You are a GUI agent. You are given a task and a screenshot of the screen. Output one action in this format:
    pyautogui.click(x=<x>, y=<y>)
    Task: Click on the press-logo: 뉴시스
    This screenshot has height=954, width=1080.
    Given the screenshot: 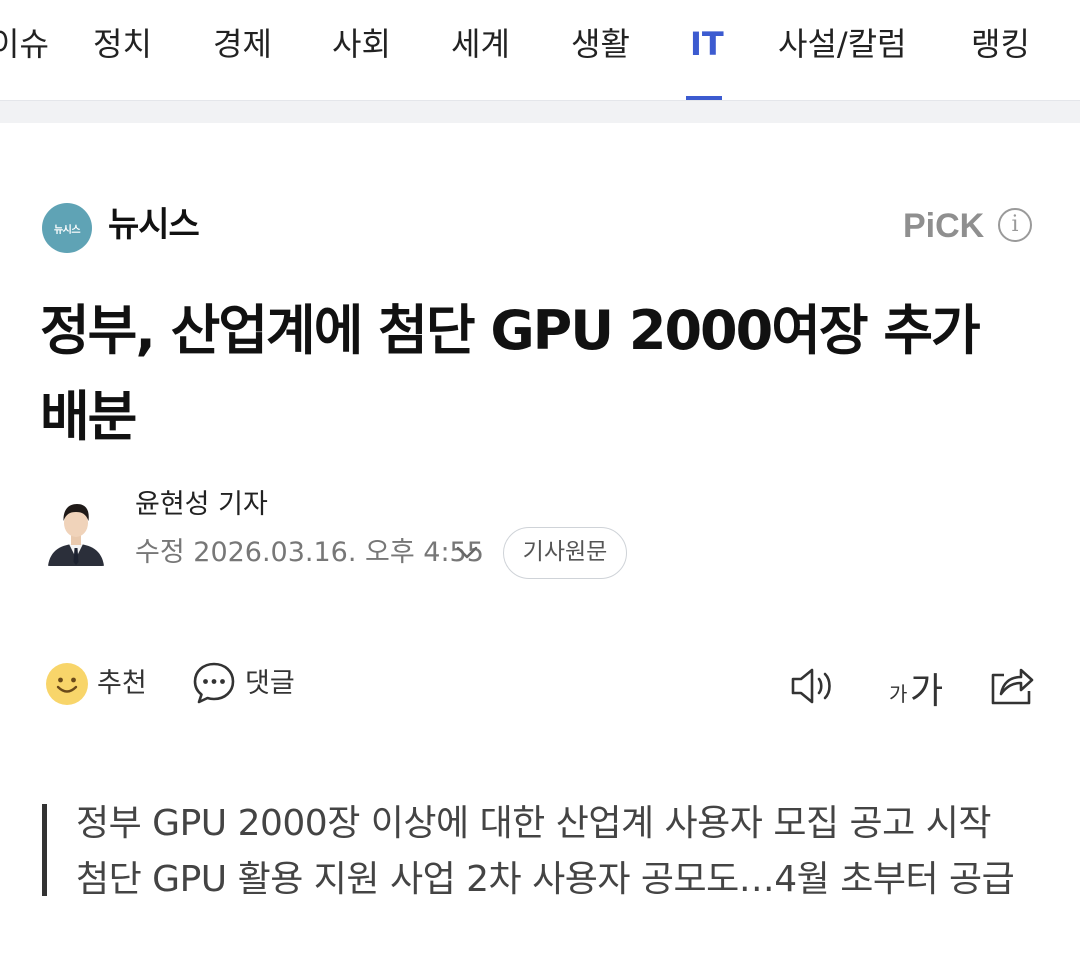 What is the action you would take?
    pyautogui.click(x=67, y=228)
    